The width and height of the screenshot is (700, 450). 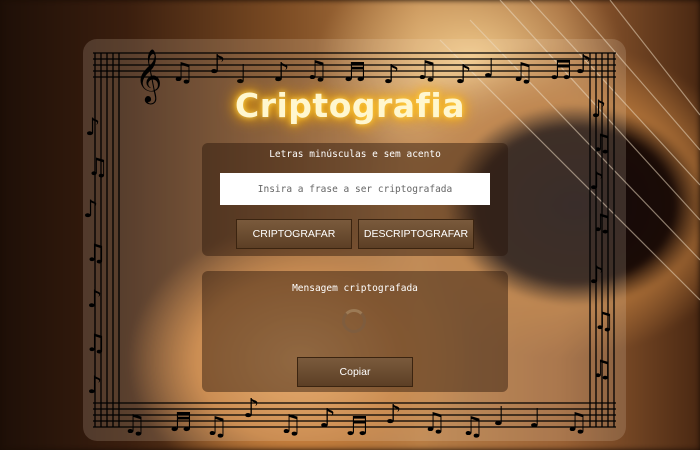 I want to click on encrypt-button: CRIPTOGRAFAR, so click(x=294, y=234).